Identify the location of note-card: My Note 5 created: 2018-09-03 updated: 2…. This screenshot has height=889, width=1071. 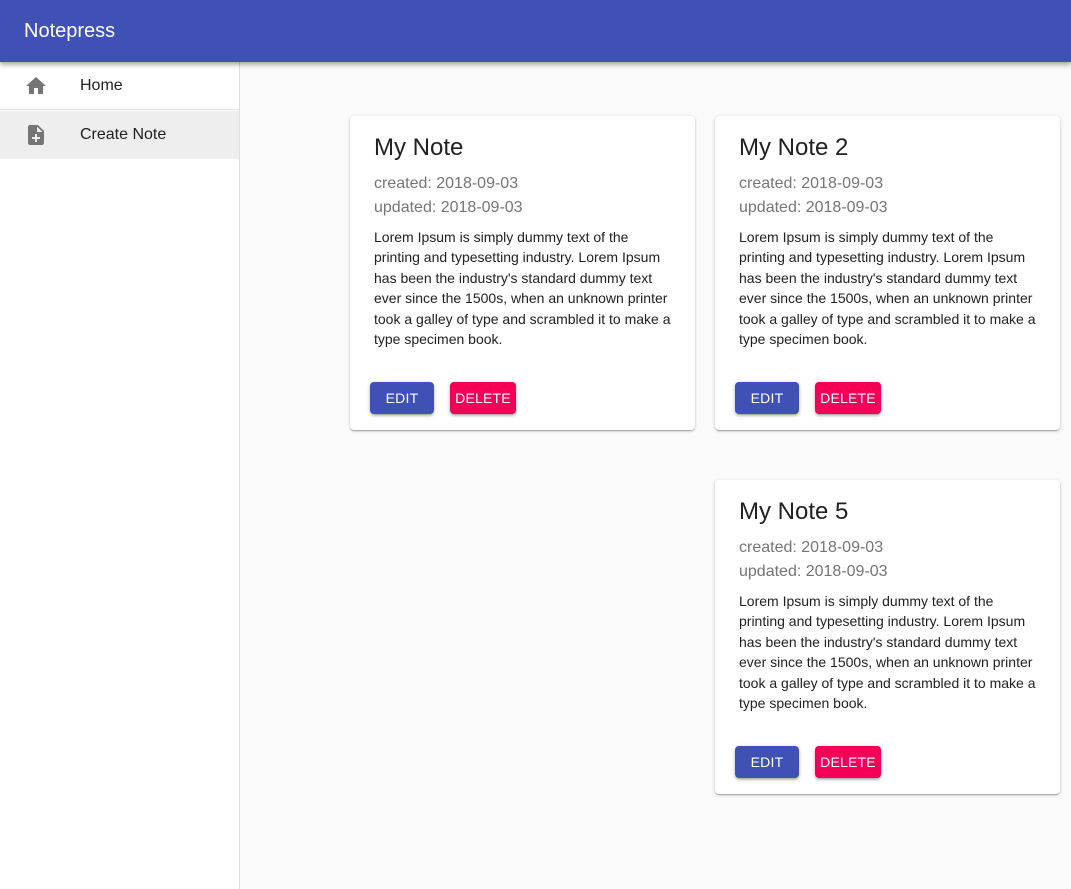
(887, 637).